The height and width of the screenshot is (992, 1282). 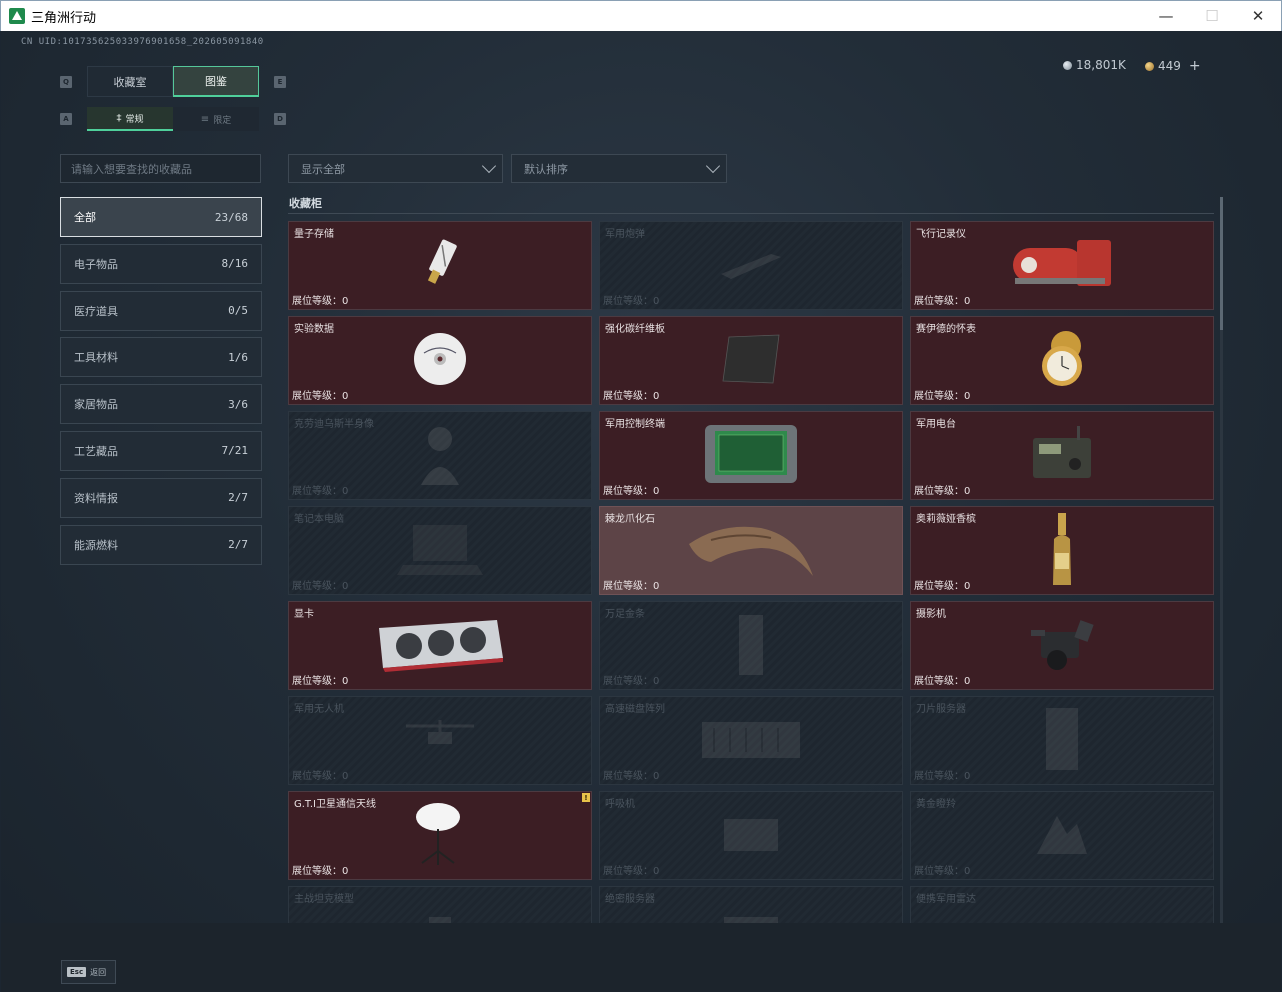 I want to click on collection-card: 军用控制终端 展位等级：0, so click(x=751, y=455).